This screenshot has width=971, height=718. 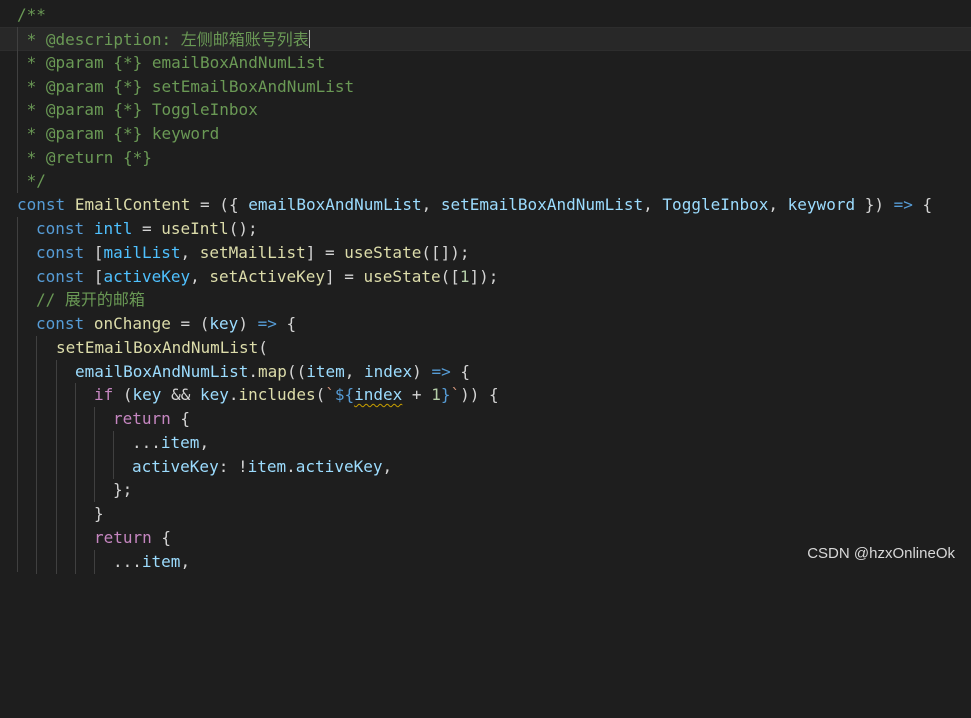 I want to click on number-token: 1, so click(x=464, y=276).